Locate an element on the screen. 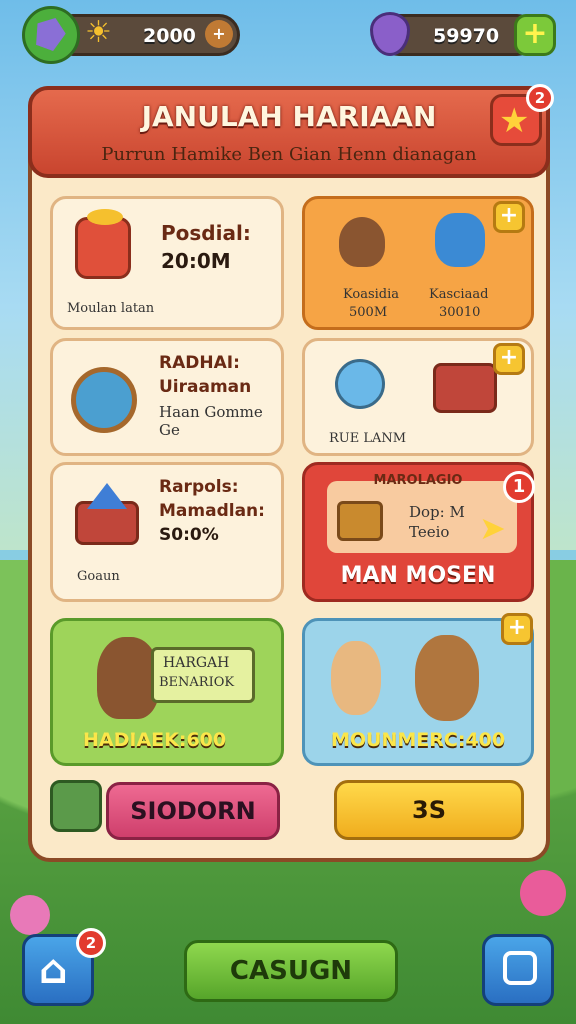 The width and height of the screenshot is (576, 1024). star-icon: ★ is located at coordinates (514, 121).